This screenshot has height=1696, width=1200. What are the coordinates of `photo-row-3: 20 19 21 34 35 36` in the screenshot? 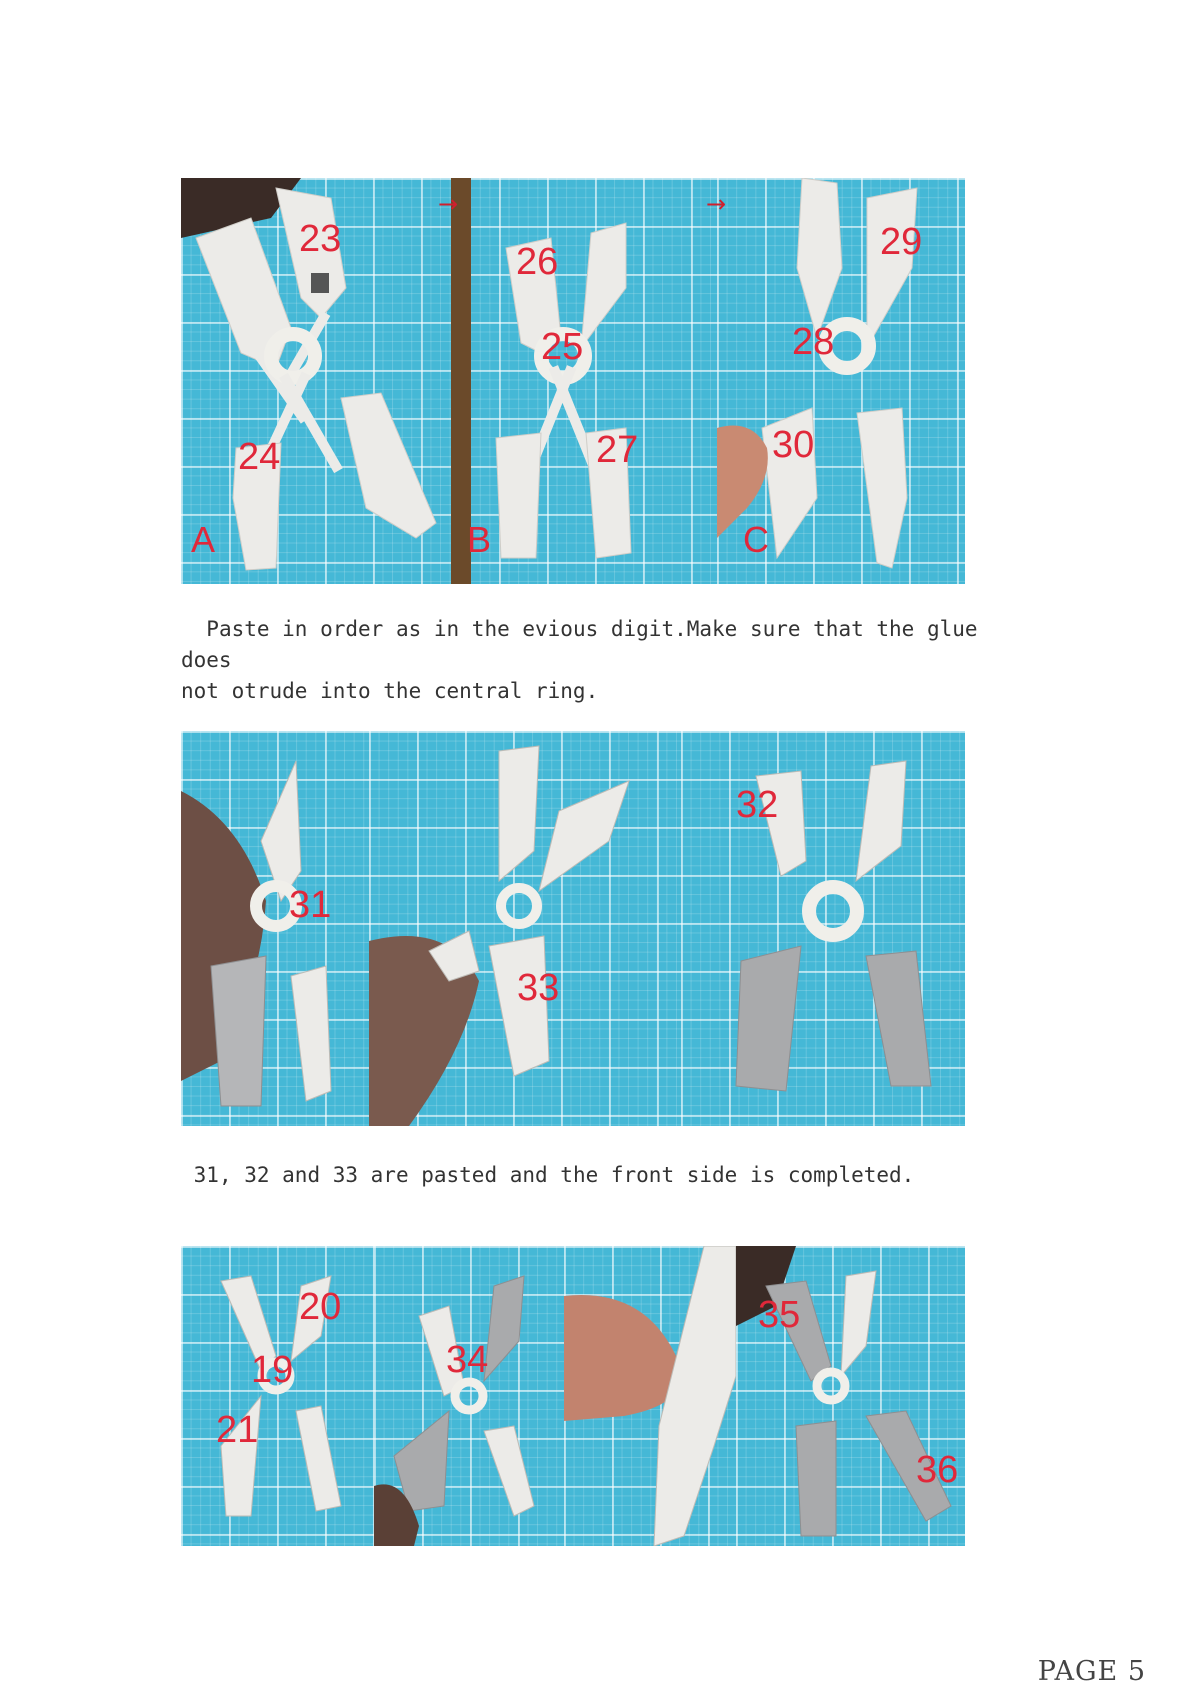 It's located at (573, 1396).